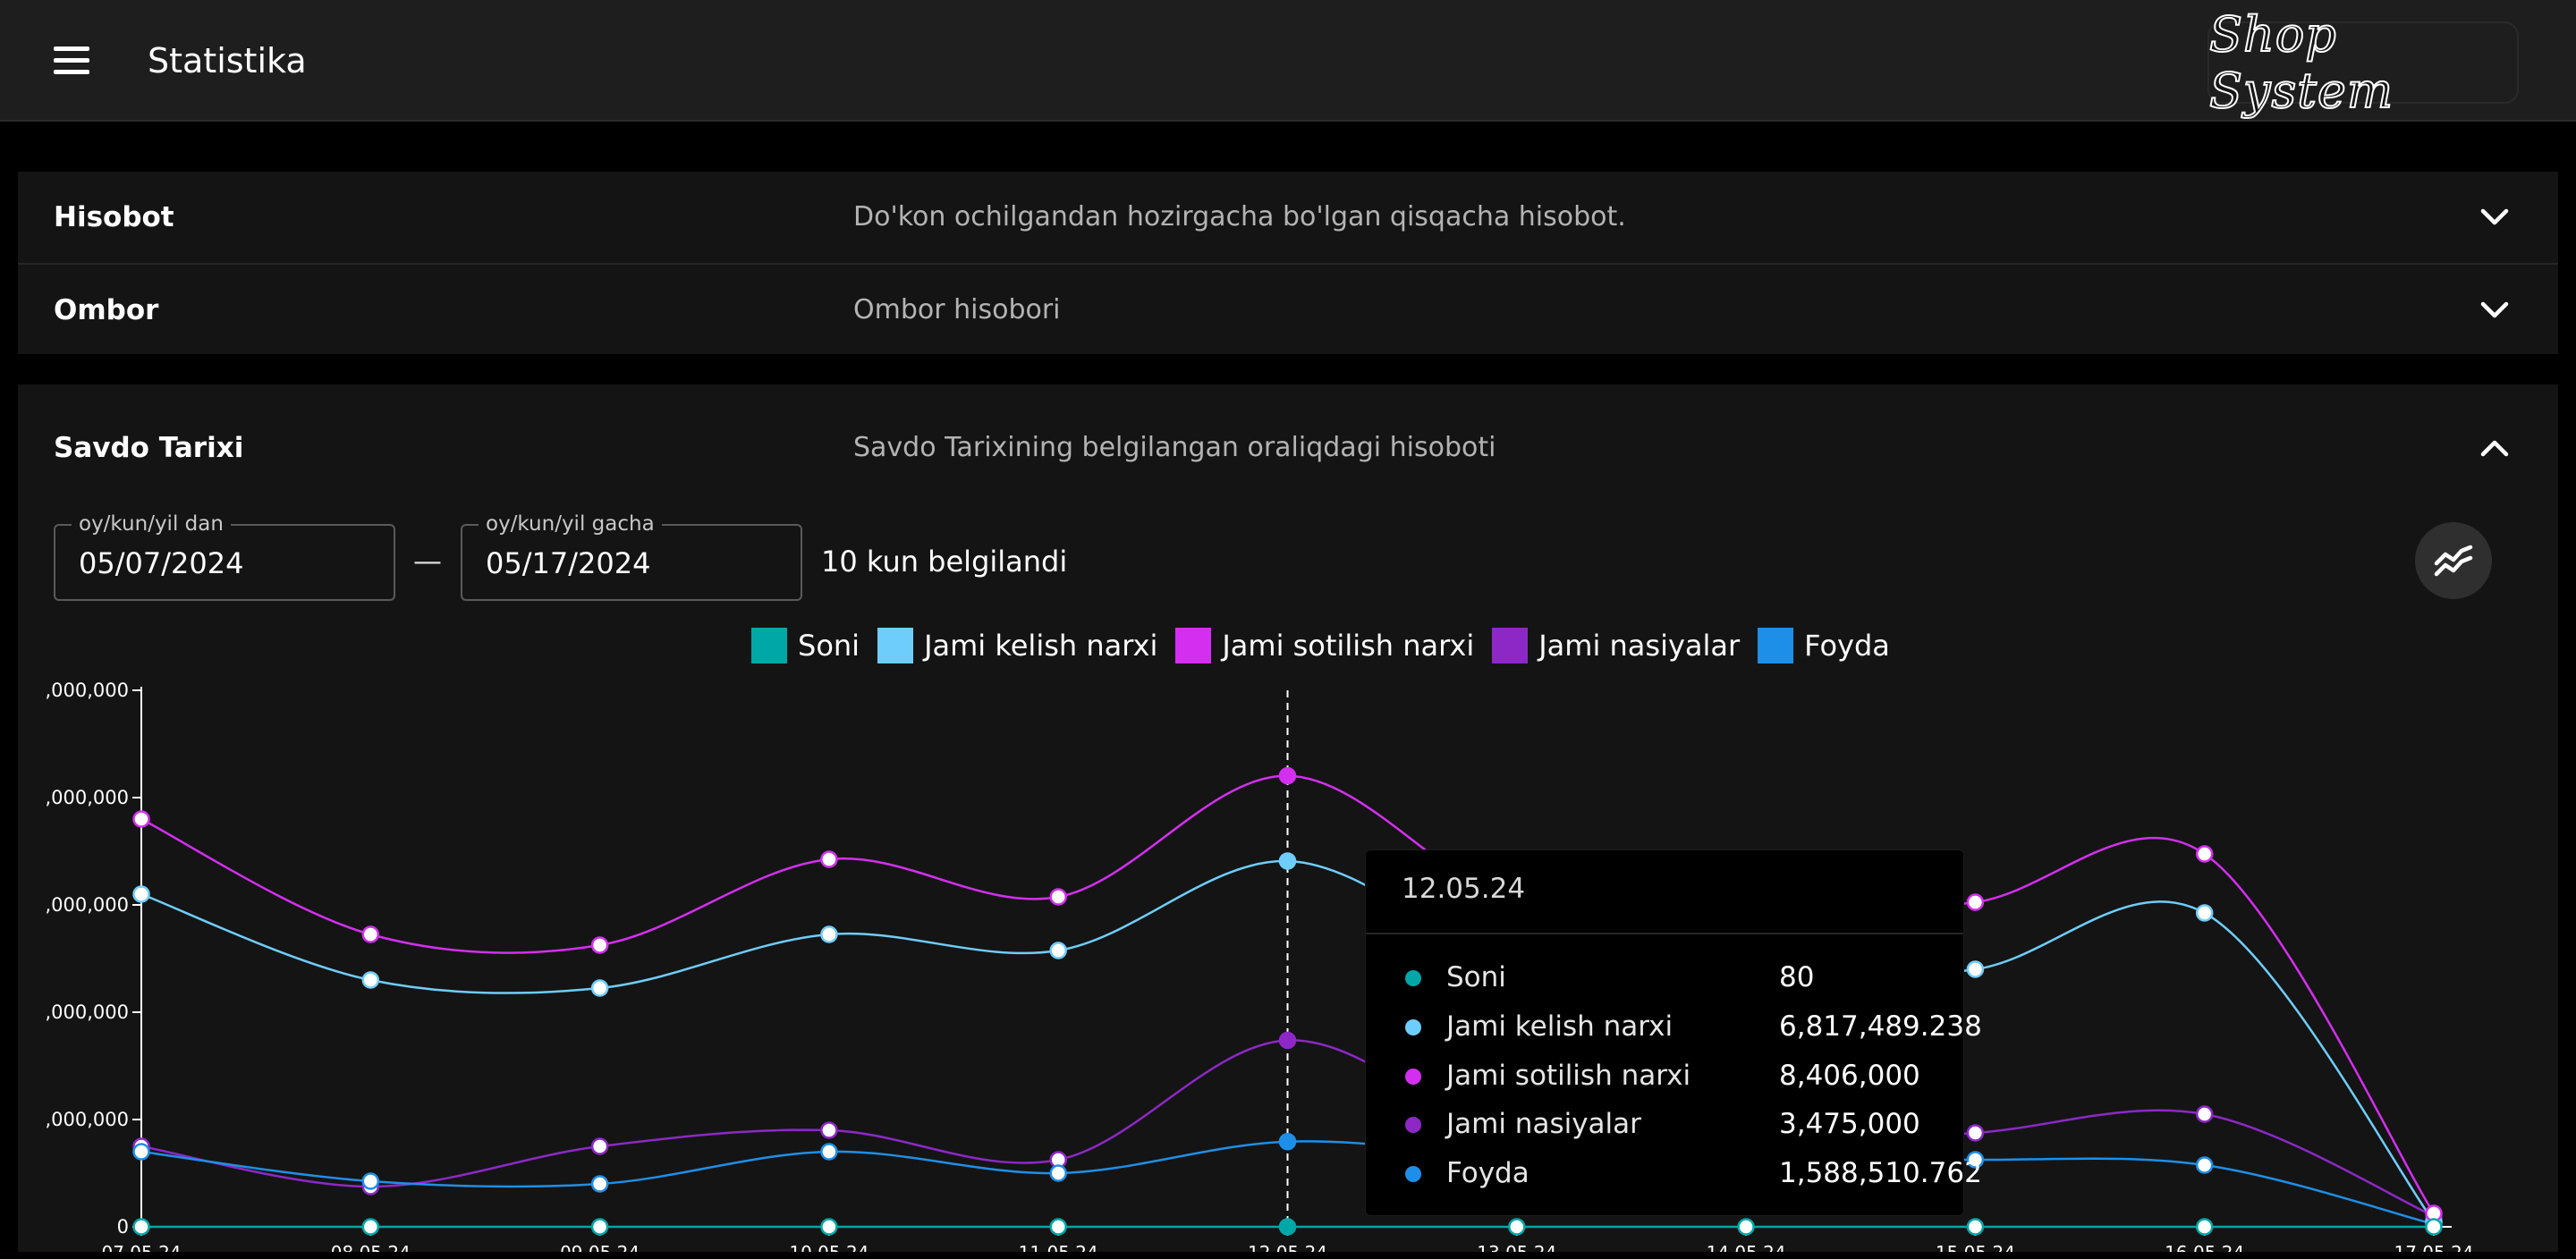 This screenshot has height=1259, width=2576. What do you see at coordinates (1692, 1173) in the screenshot?
I see `tooltip-row-foyda: Foyda 1,588,510.762` at bounding box center [1692, 1173].